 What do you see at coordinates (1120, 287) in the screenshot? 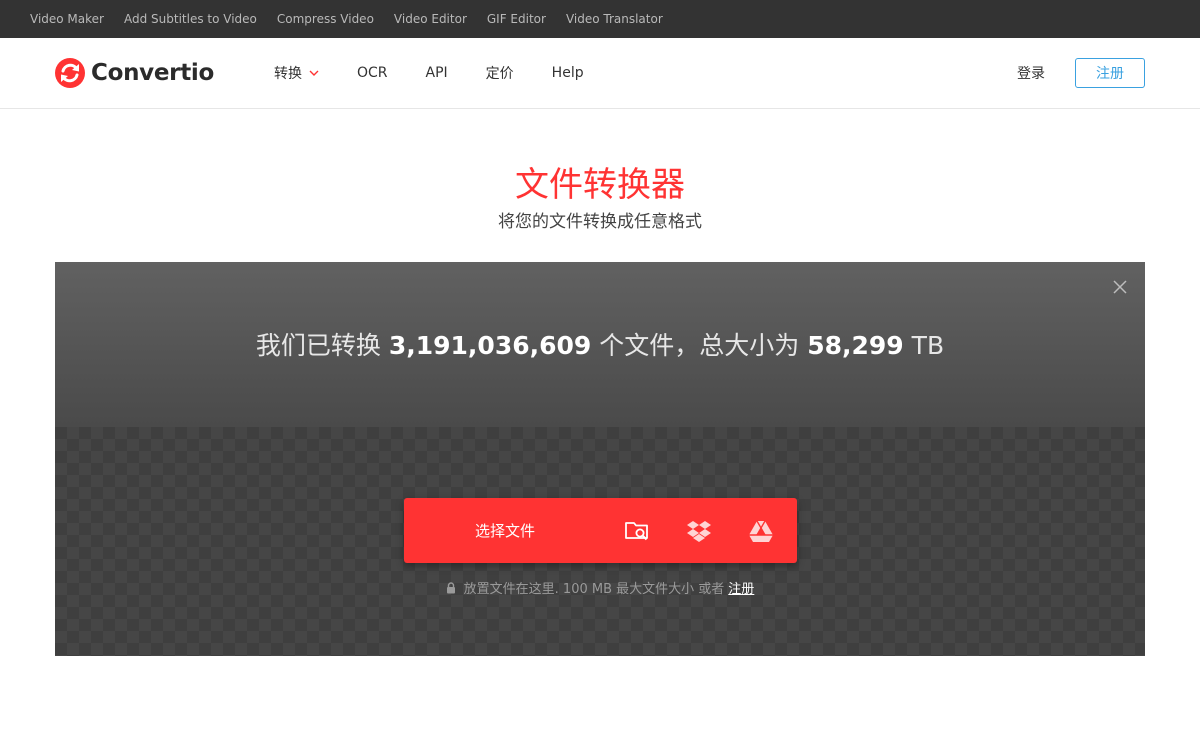
I see `close-icon` at bounding box center [1120, 287].